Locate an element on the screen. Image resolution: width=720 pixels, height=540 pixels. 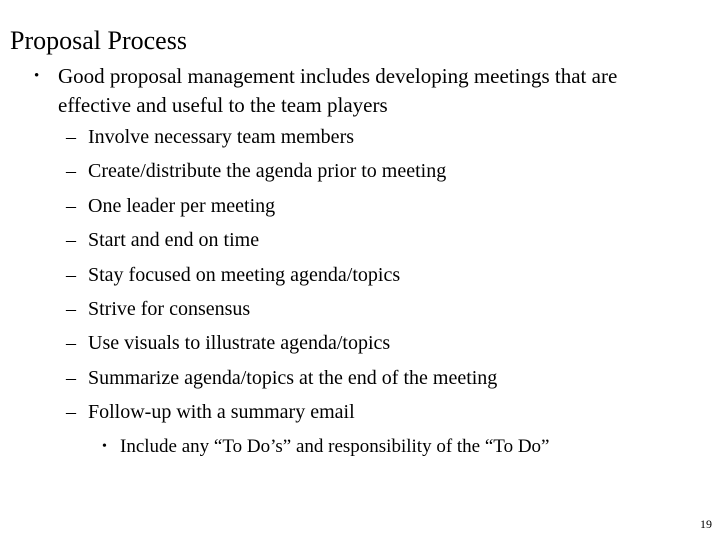
bullet-item-level-2: – Use visuals to illustrate agenda/topics is located at coordinates (360, 343).